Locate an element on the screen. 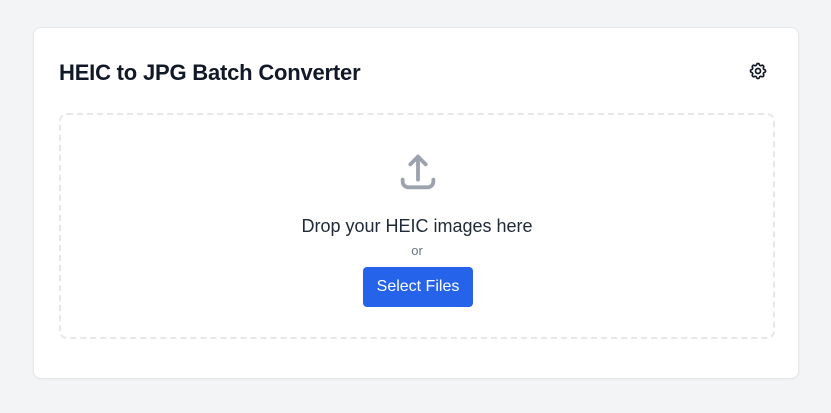 The height and width of the screenshot is (413, 831). settings-button is located at coordinates (758, 71).